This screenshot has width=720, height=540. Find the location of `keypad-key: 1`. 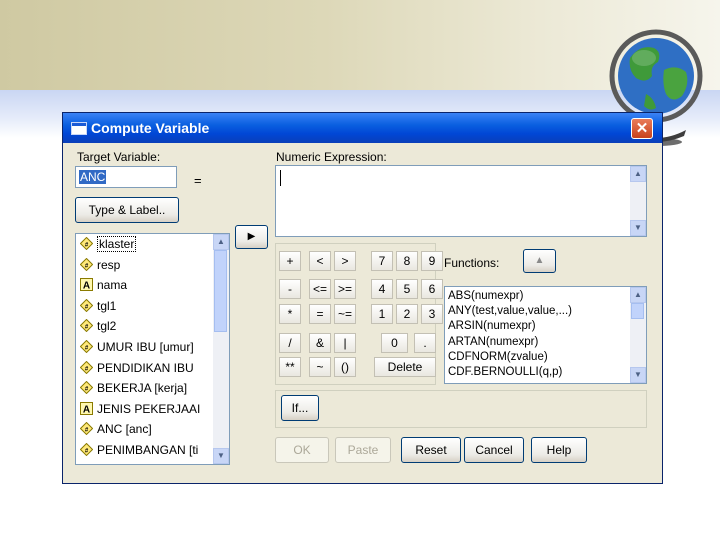

keypad-key: 1 is located at coordinates (382, 314).